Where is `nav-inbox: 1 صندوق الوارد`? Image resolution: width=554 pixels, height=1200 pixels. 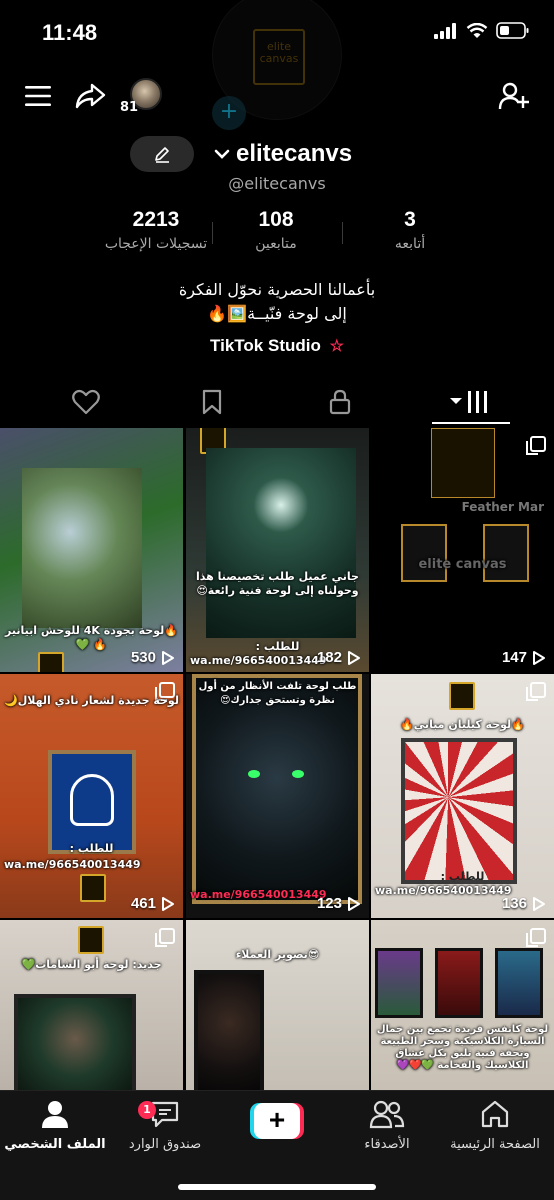 nav-inbox: 1 صندوق الوارد is located at coordinates (165, 1125).